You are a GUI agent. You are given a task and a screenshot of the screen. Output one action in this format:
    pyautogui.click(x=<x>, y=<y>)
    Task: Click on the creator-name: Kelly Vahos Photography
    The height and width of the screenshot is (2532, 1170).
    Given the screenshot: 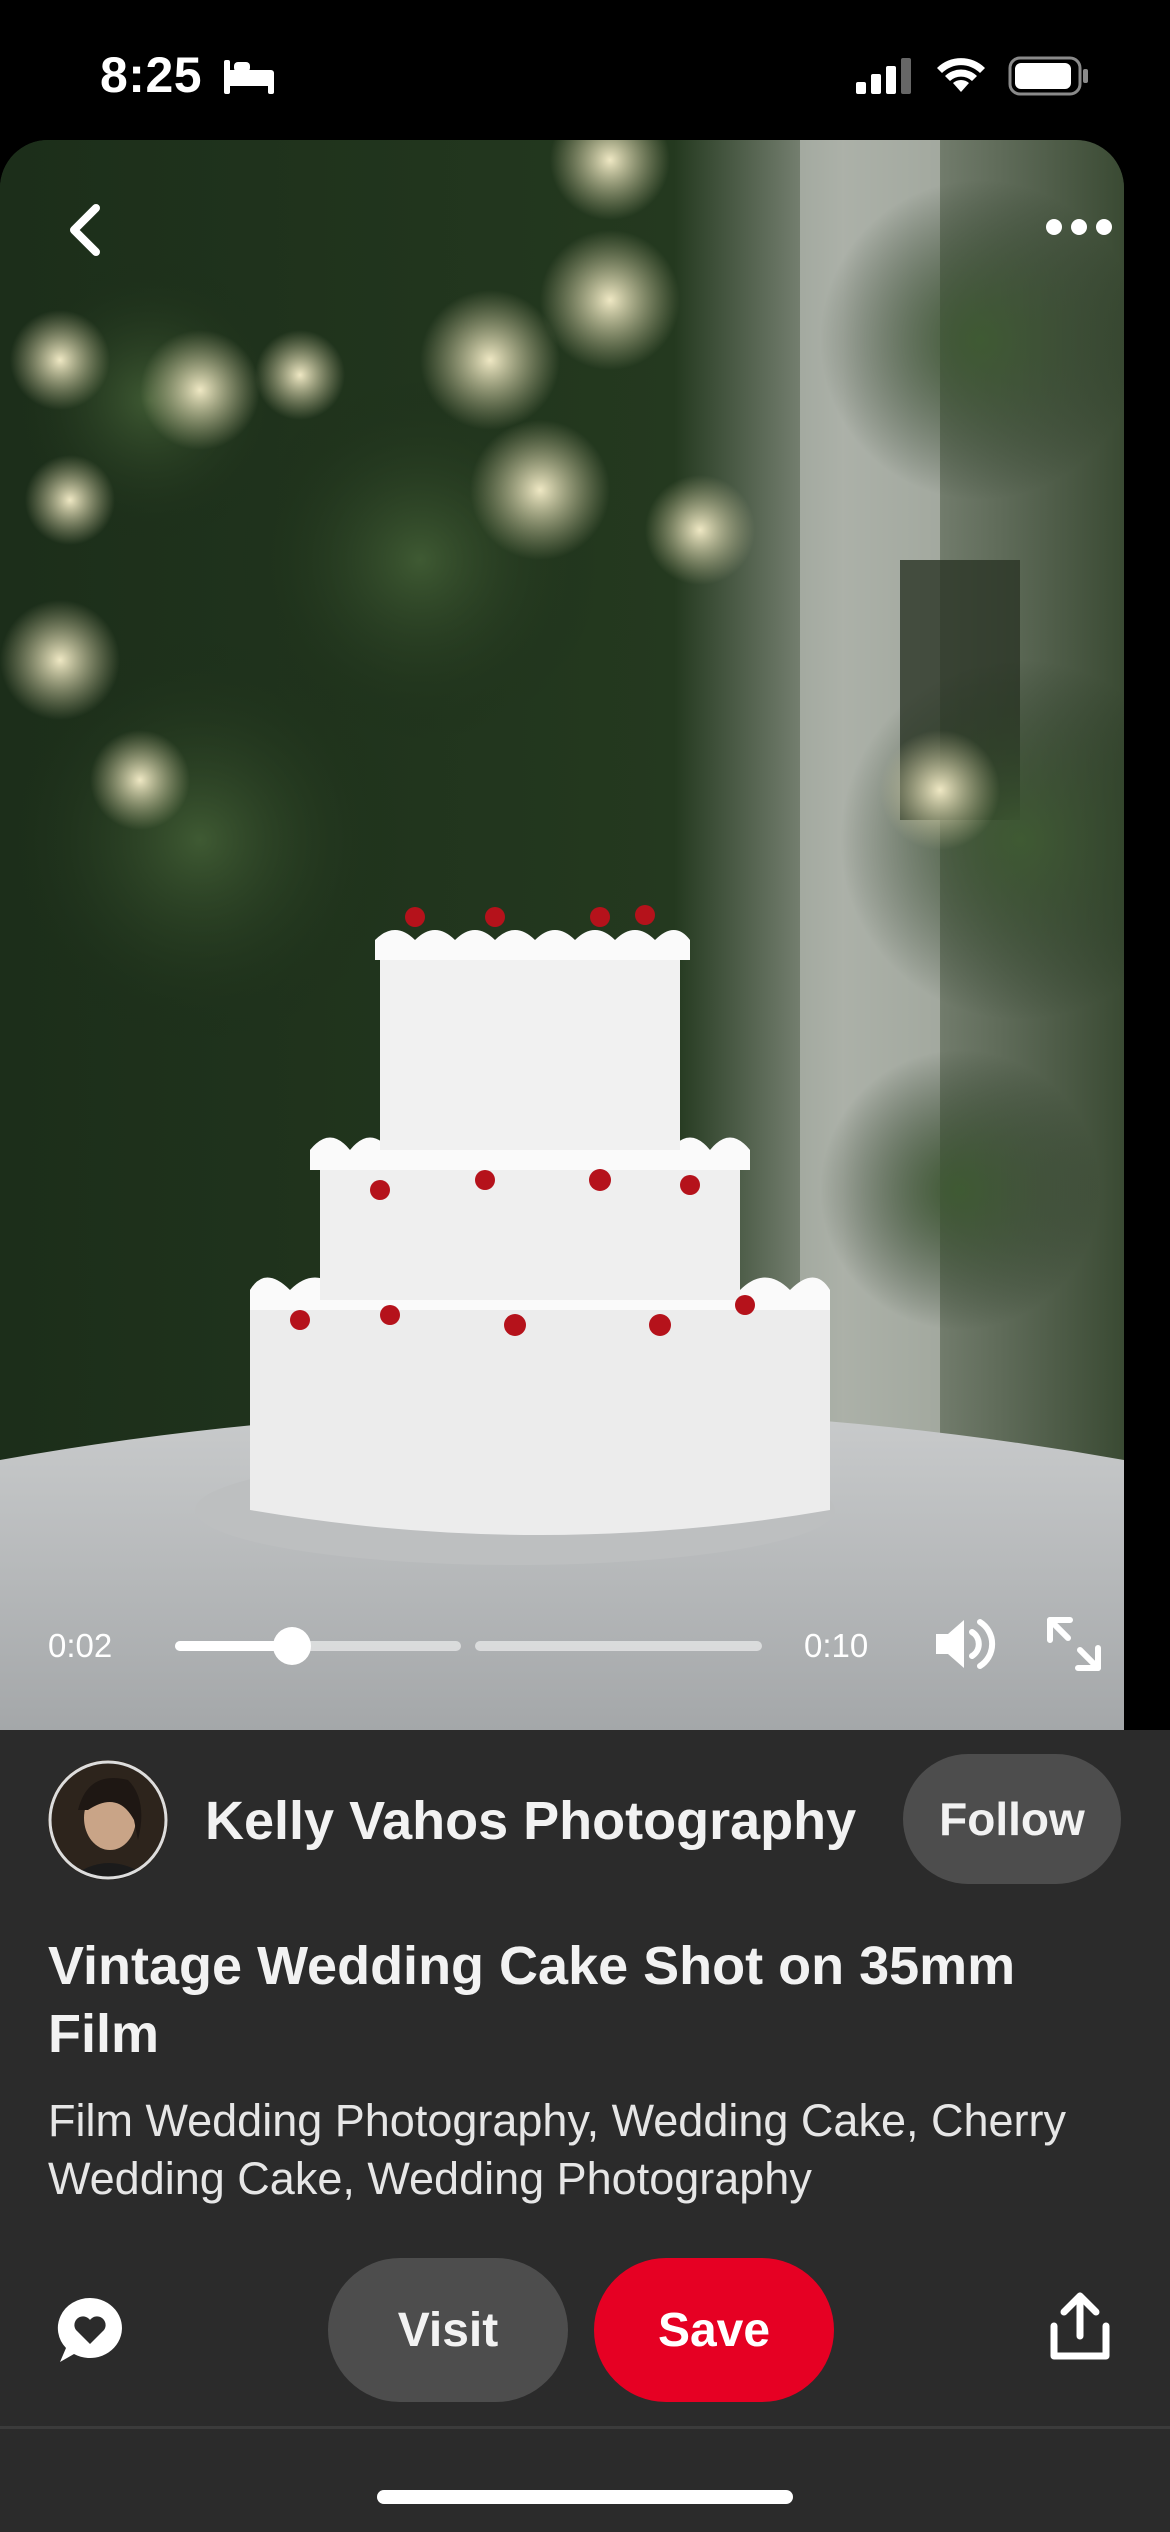 What is the action you would take?
    pyautogui.click(x=530, y=1821)
    